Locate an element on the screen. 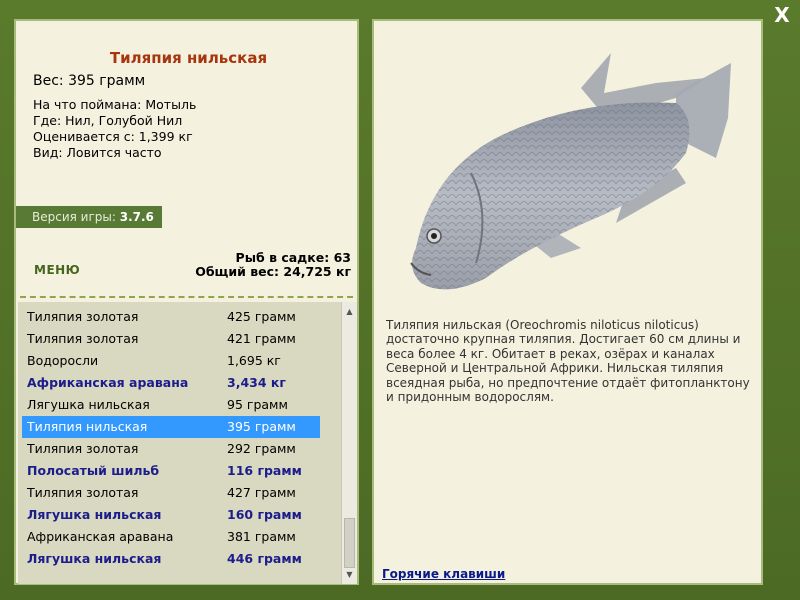 This screenshot has height=600, width=800. version-label: Версия игры: is located at coordinates (74, 217).